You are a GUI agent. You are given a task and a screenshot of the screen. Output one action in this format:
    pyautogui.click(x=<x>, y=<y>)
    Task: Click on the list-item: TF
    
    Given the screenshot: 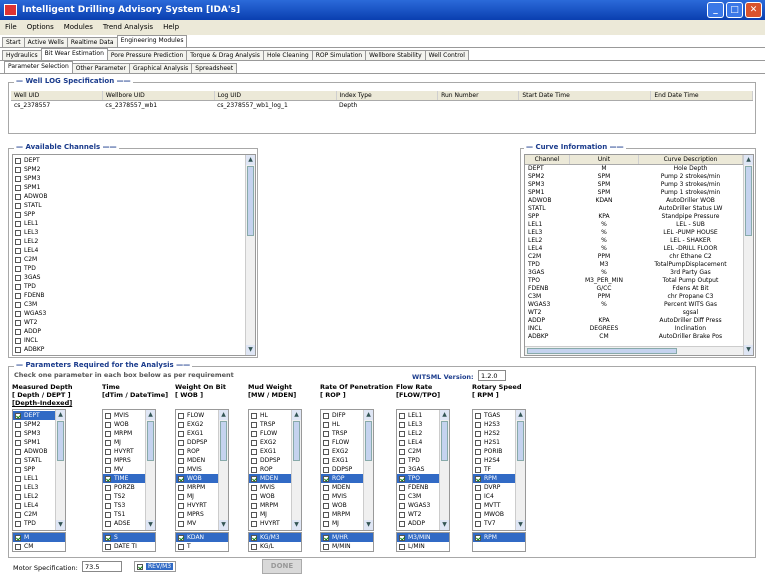 What is the action you would take?
    pyautogui.click(x=494, y=469)
    